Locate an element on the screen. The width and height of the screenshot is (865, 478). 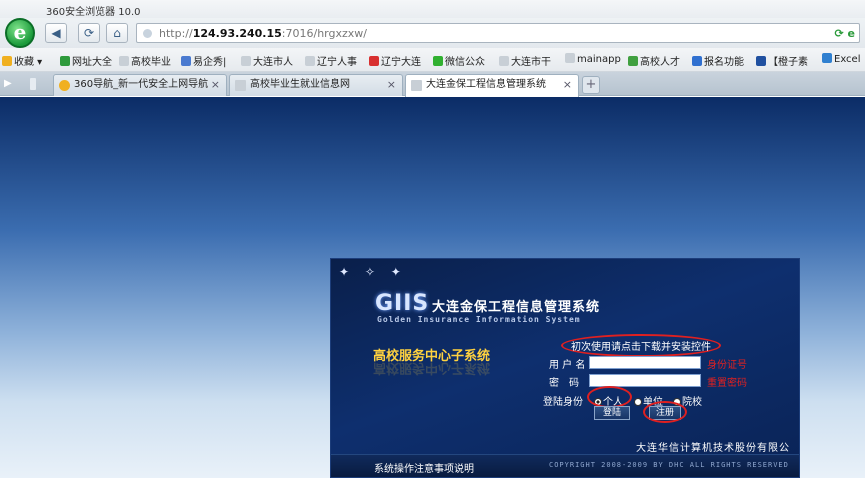
tab-360-nav: 360导航_新一代安全上网导航 × is located at coordinates (140, 85).